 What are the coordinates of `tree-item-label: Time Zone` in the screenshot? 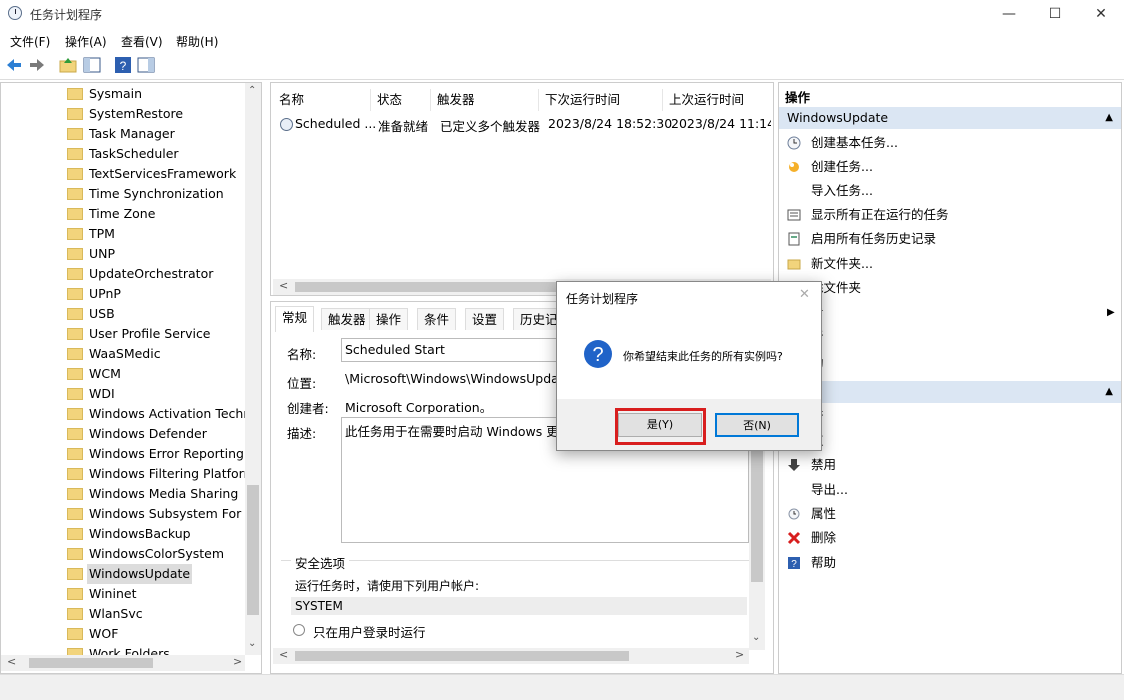 It's located at (122, 213).